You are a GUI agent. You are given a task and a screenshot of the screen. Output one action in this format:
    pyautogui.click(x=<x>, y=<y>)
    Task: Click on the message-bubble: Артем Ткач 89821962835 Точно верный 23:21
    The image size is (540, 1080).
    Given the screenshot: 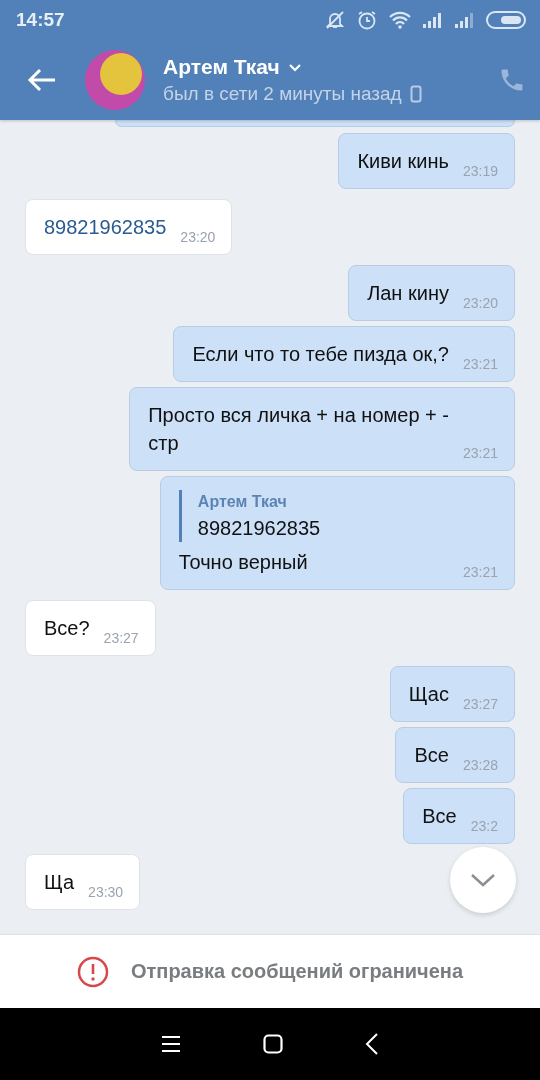 What is the action you would take?
    pyautogui.click(x=337, y=533)
    